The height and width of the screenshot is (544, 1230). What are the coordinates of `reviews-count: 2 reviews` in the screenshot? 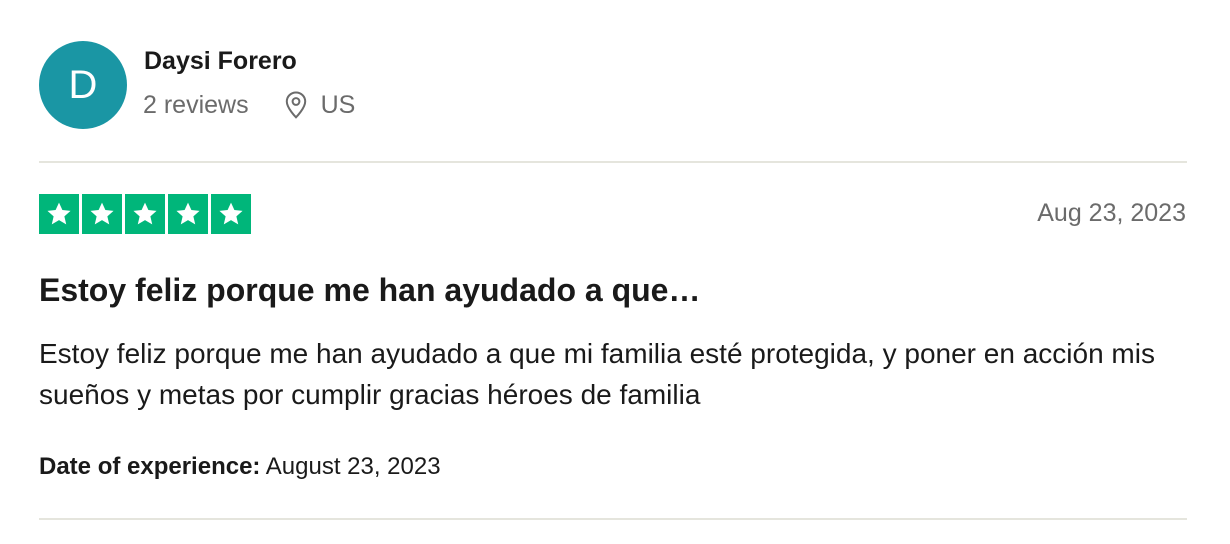 It's located at (196, 105).